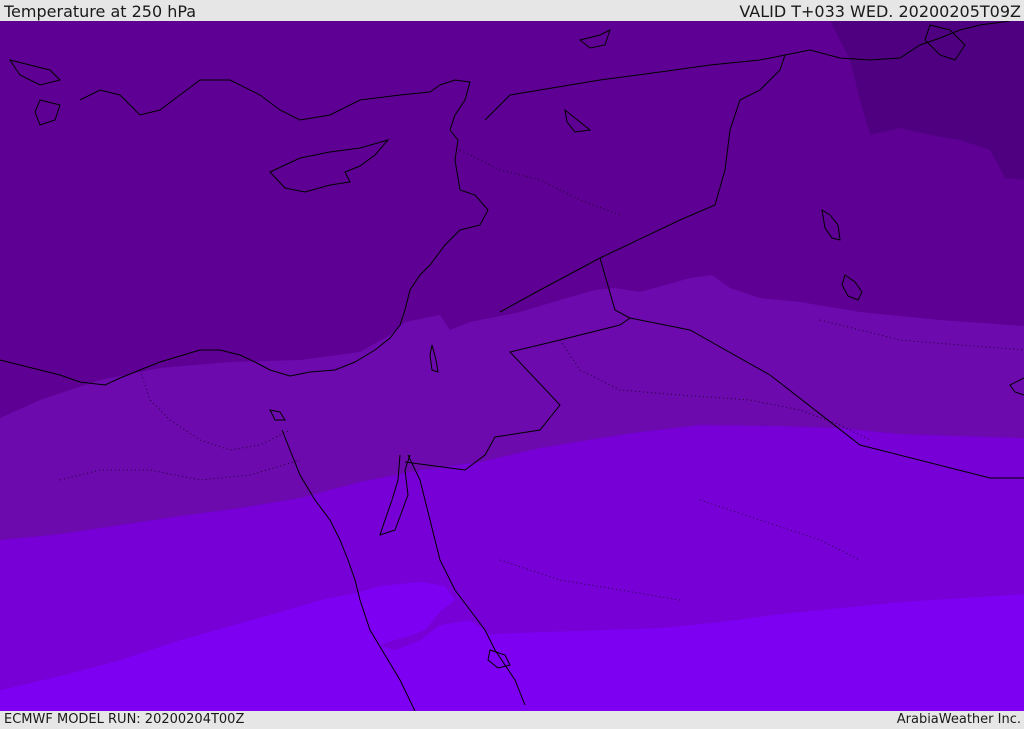 The height and width of the screenshot is (729, 1024). Describe the element at coordinates (880, 11) in the screenshot. I see `valid-time: VALID T+033 WED. 20200205T09Z` at that location.